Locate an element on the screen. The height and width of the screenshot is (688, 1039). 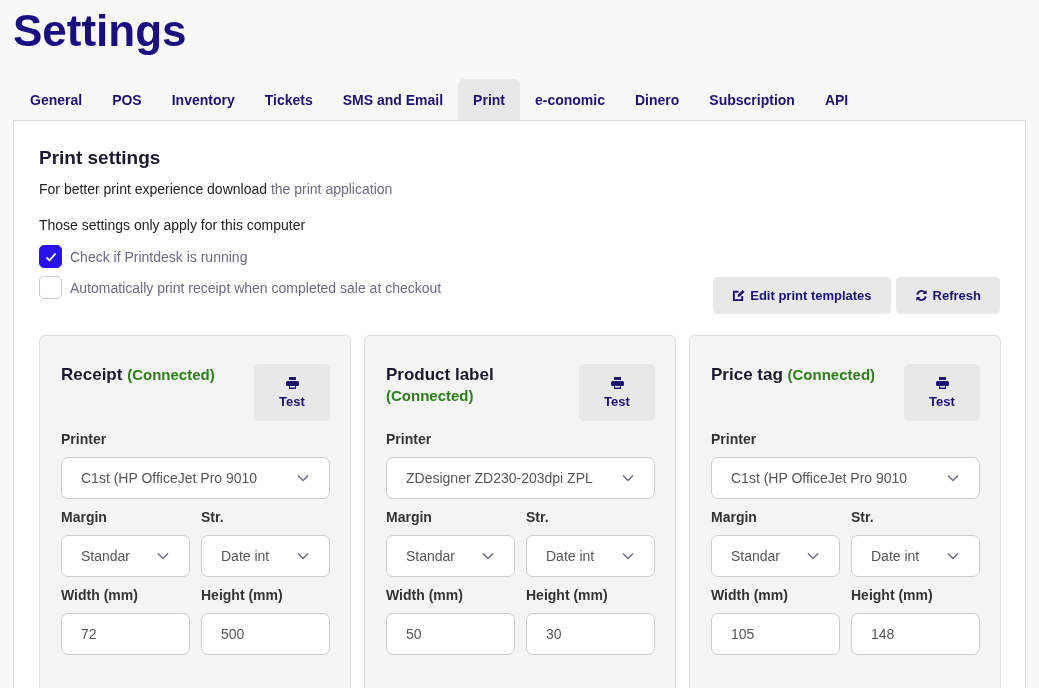
tab: Subscription is located at coordinates (752, 99).